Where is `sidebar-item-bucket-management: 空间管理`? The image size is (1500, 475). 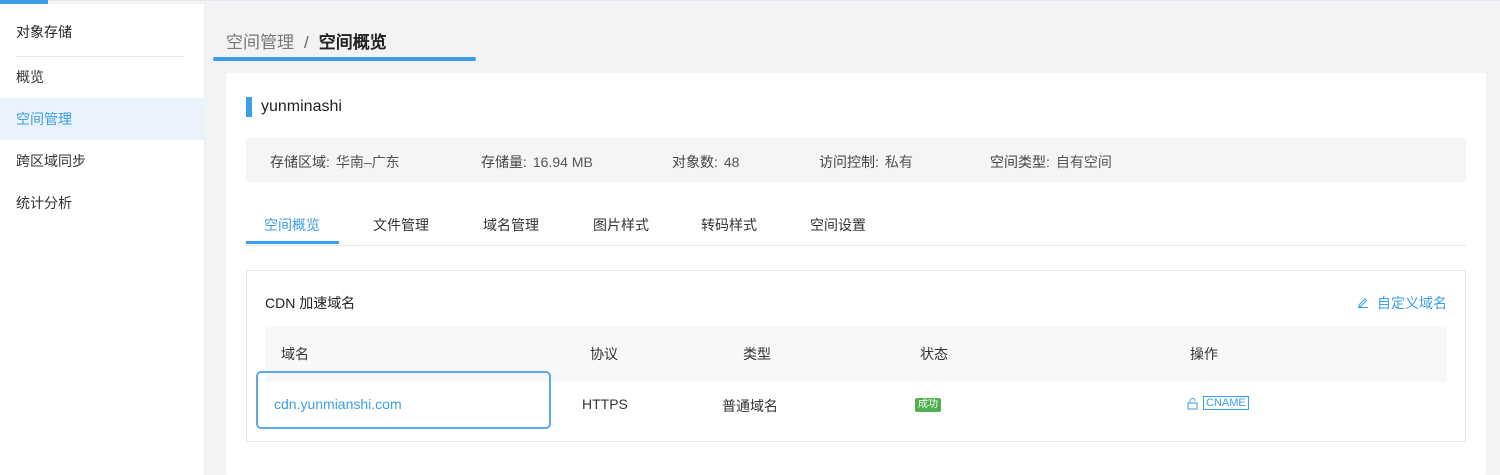
sidebar-item-bucket-management: 空间管理 is located at coordinates (102, 119).